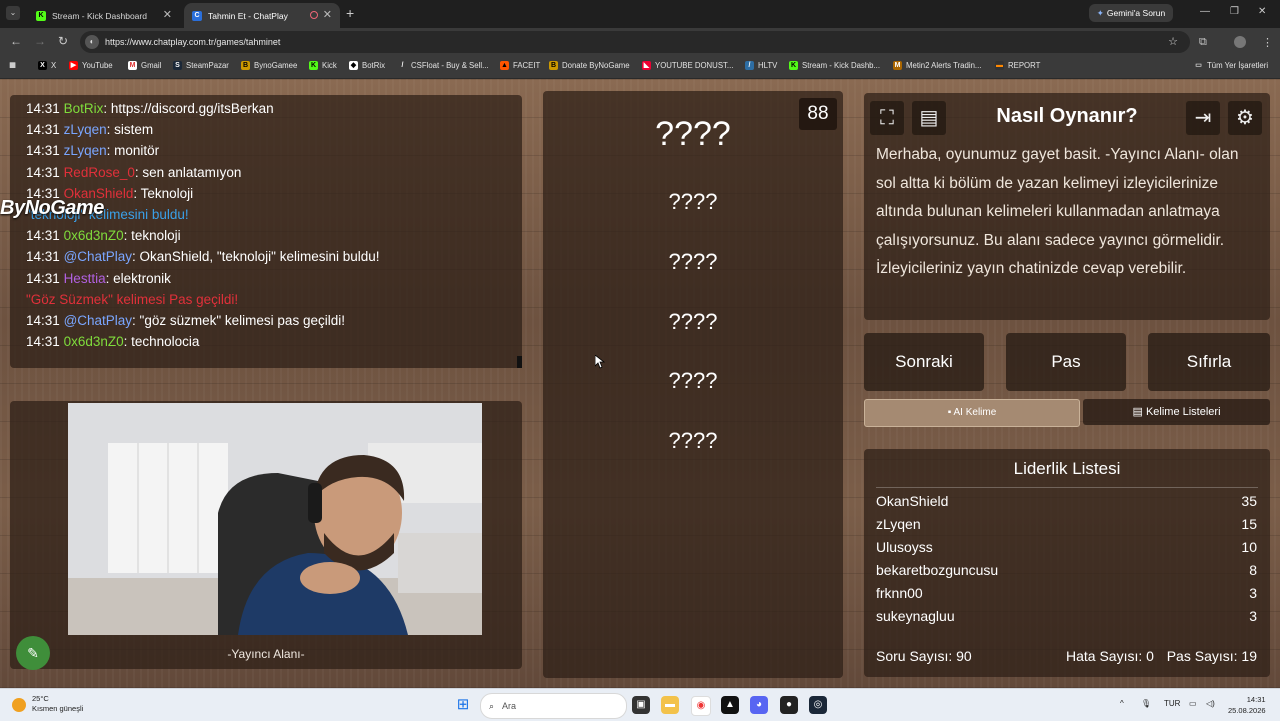 The width and height of the screenshot is (1280, 721). Describe the element at coordinates (1172, 703) in the screenshot. I see `input-language: TUR` at that location.